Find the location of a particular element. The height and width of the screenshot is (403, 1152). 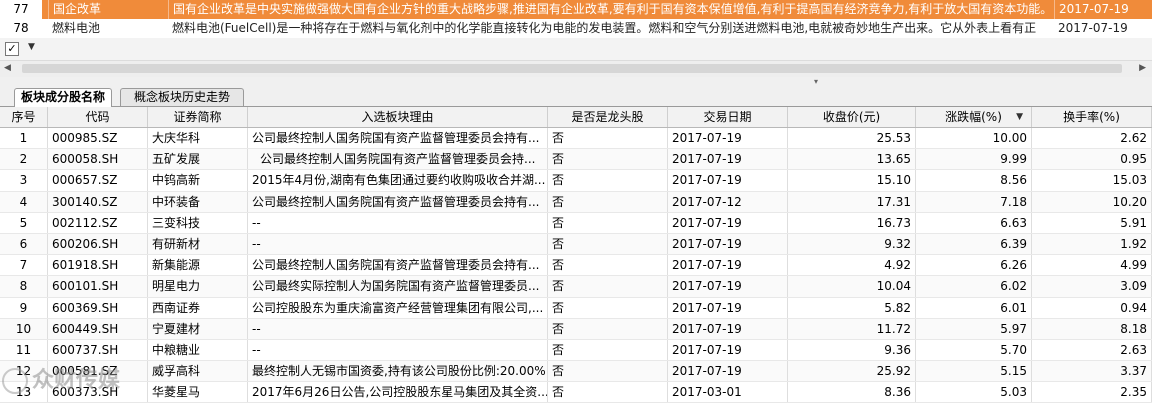

cell-short-name: 西南证券 is located at coordinates (198, 307).